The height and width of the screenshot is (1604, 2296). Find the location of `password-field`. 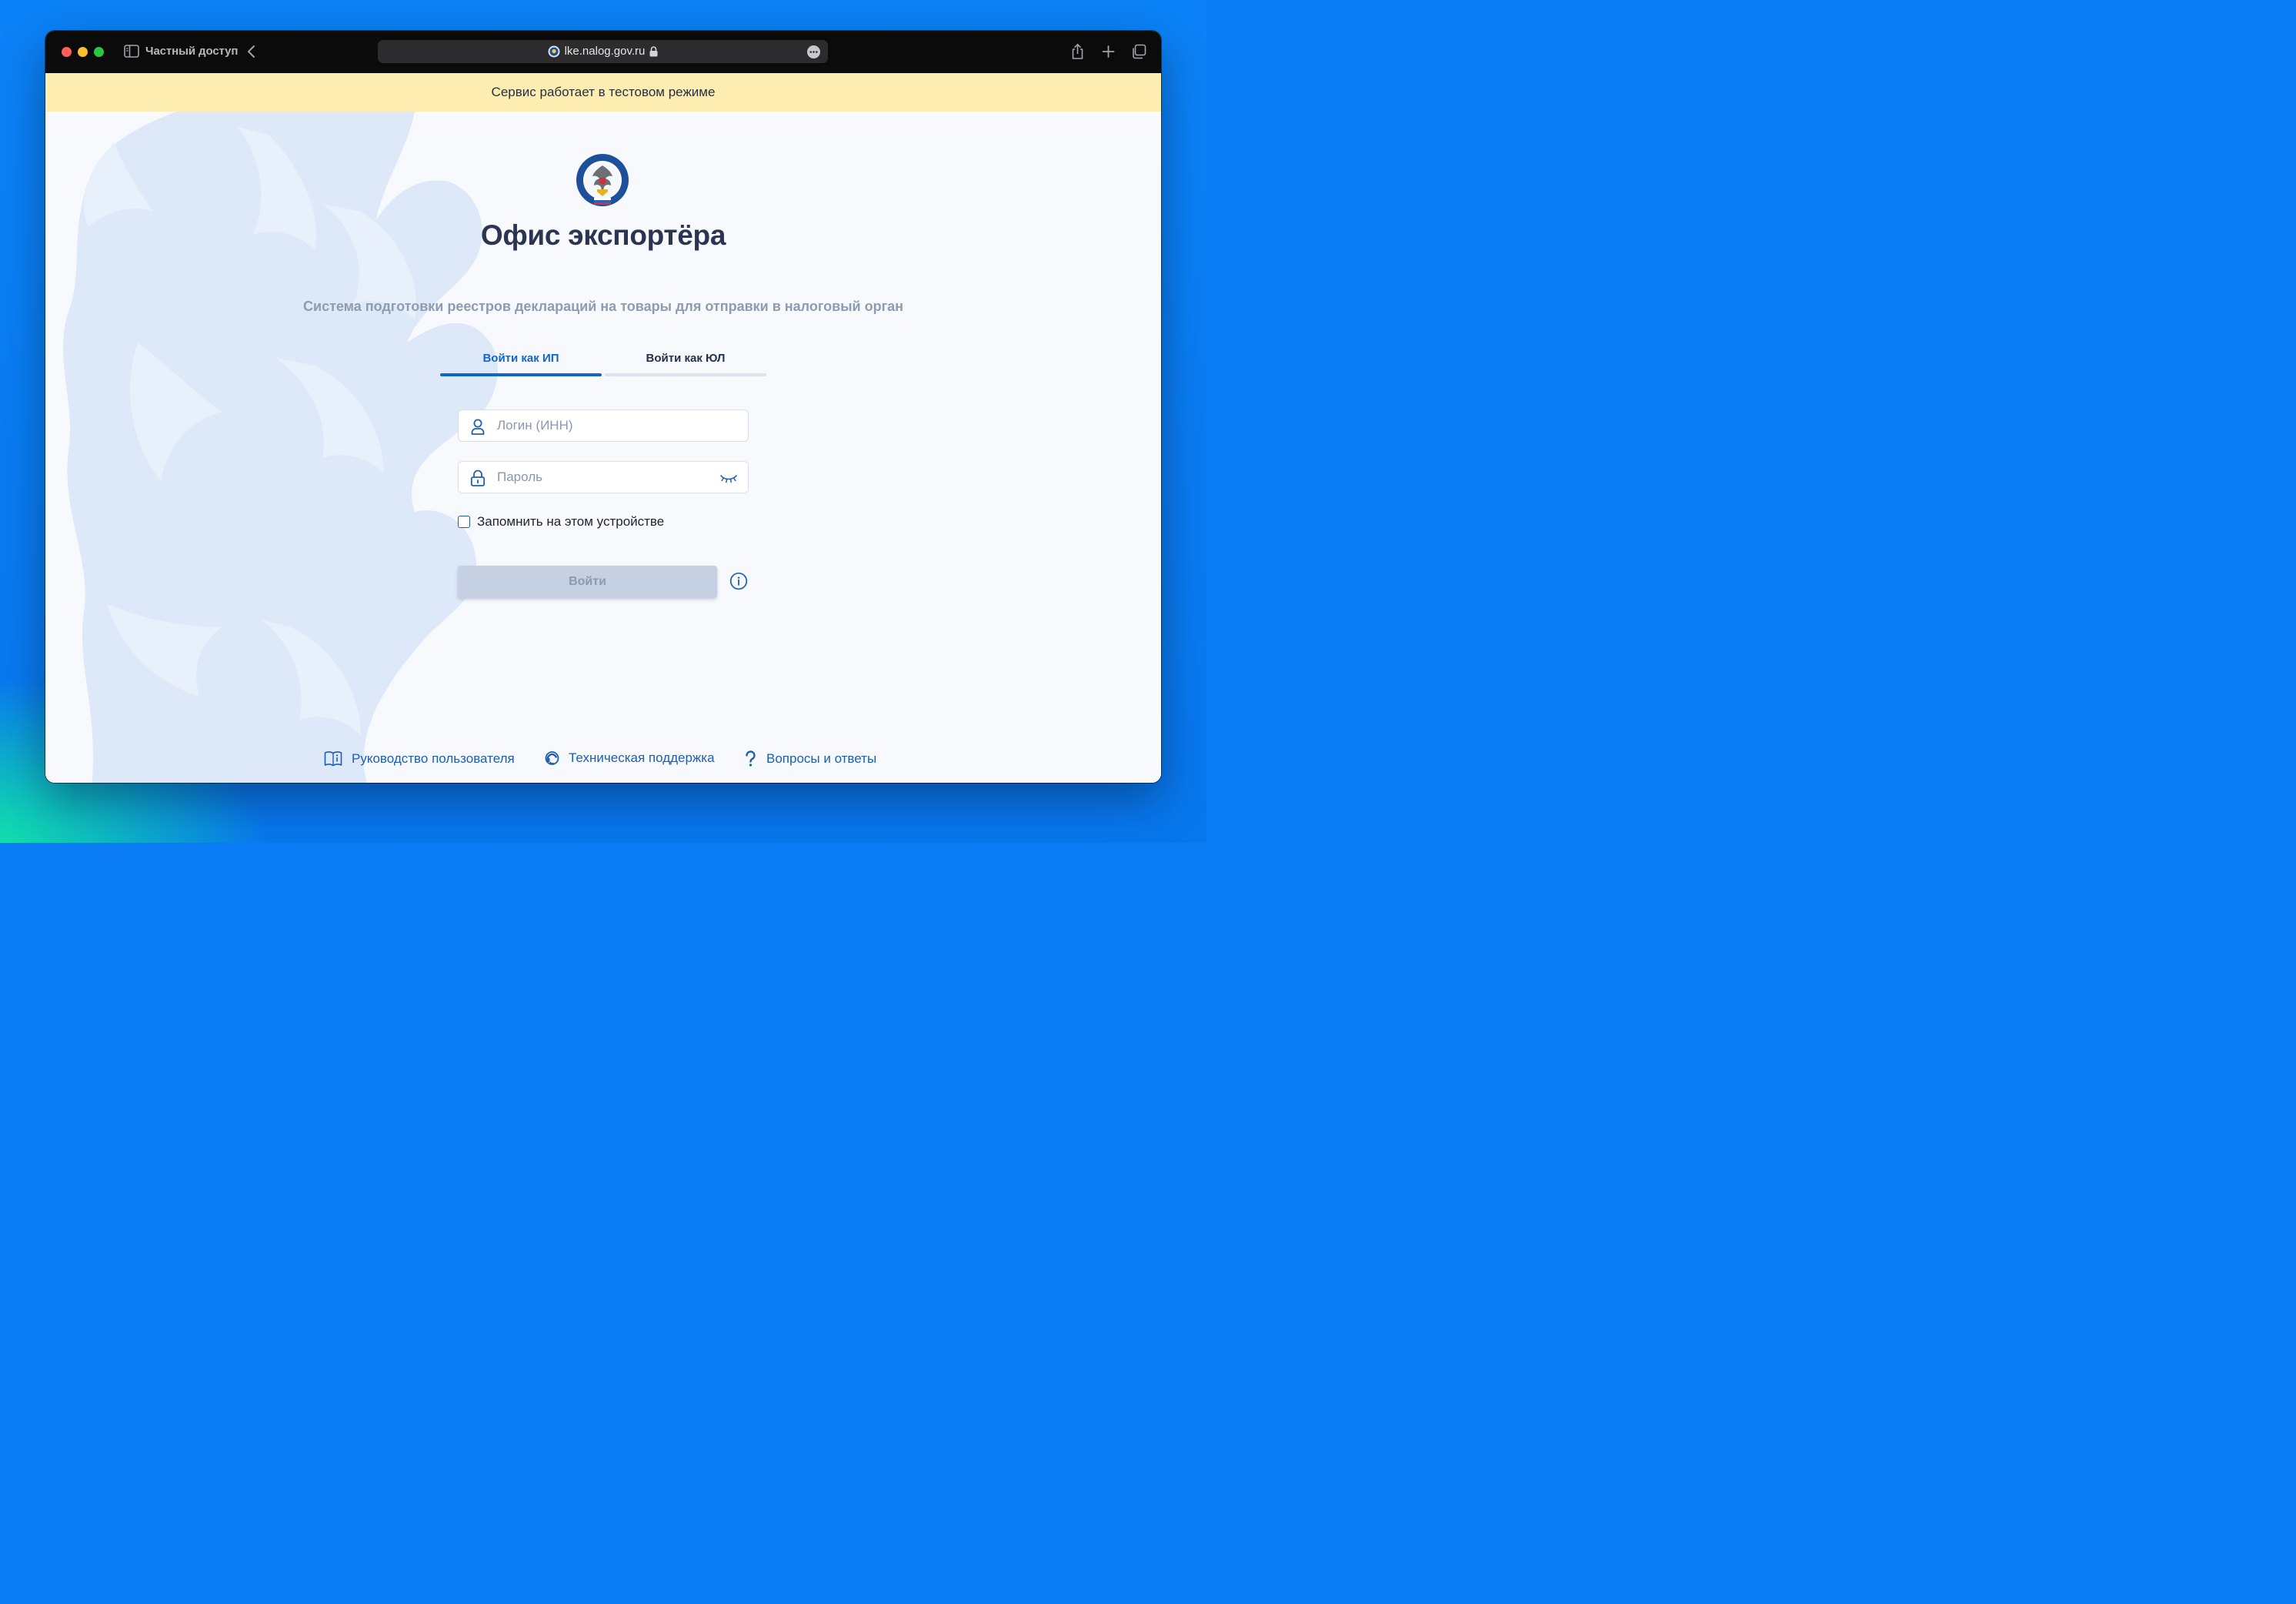

password-field is located at coordinates (603, 477).